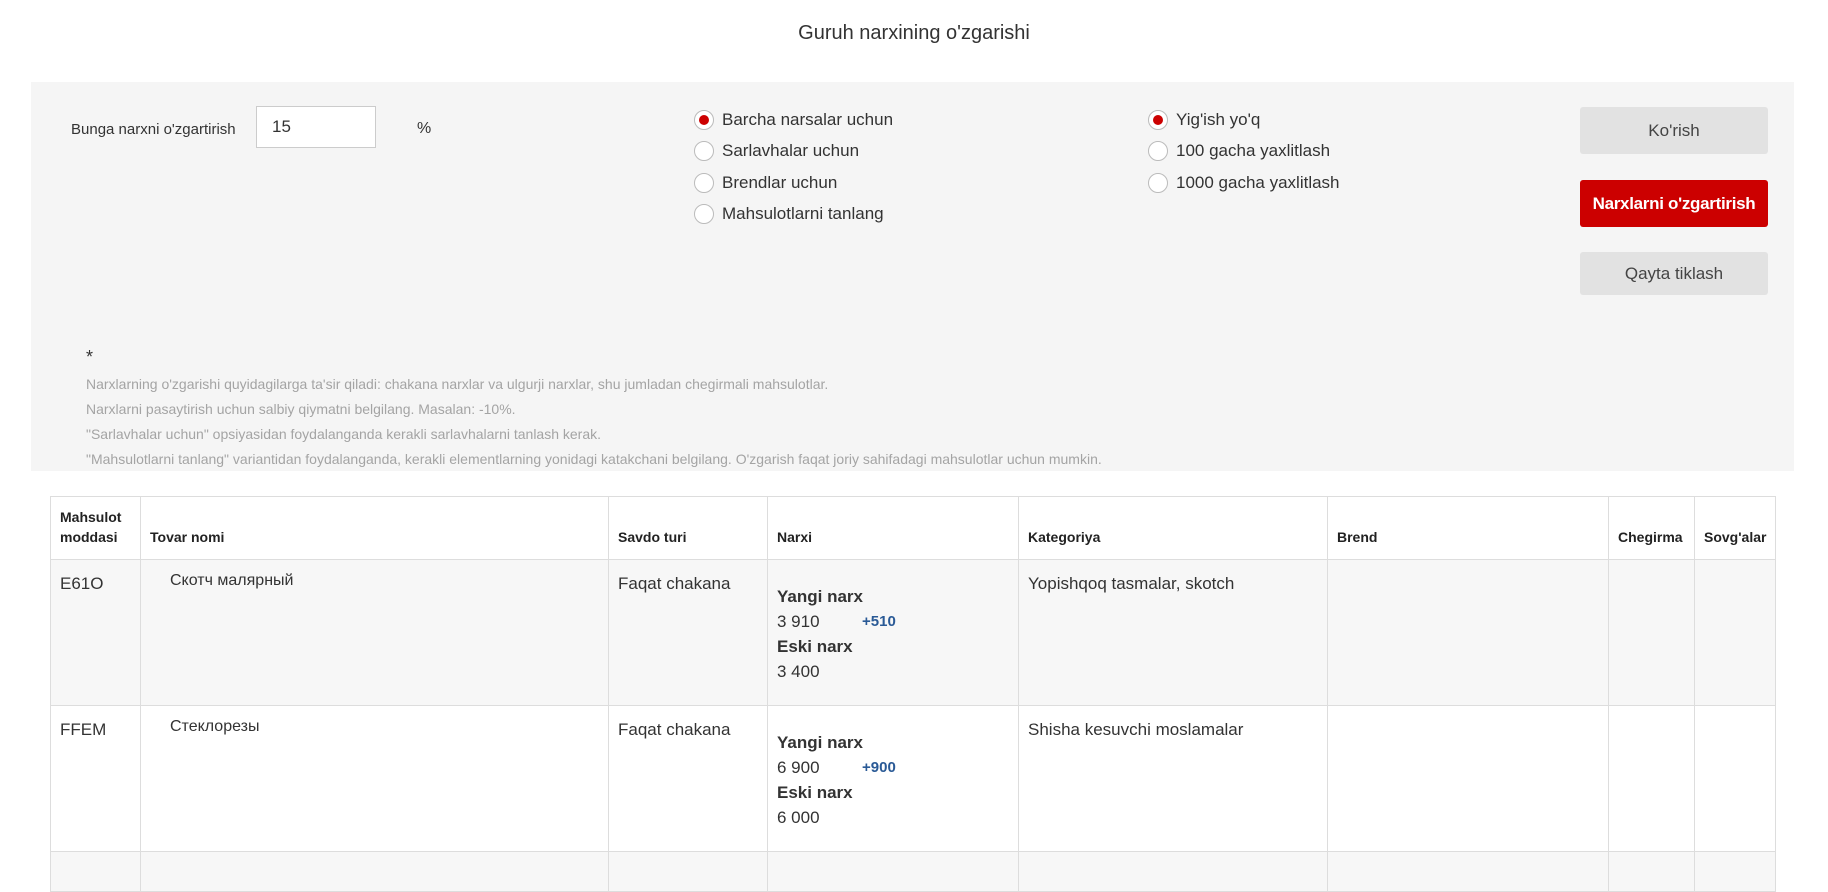 The image size is (1828, 892). I want to click on rounding-option-100: 100 gacha yaxlitlash, so click(1244, 152).